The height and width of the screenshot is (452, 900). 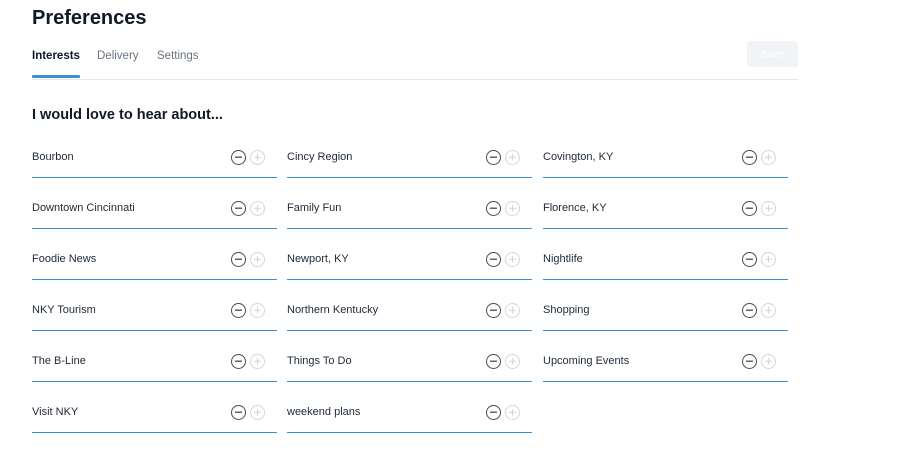 What do you see at coordinates (665, 260) in the screenshot?
I see `interest-row: Nightlife` at bounding box center [665, 260].